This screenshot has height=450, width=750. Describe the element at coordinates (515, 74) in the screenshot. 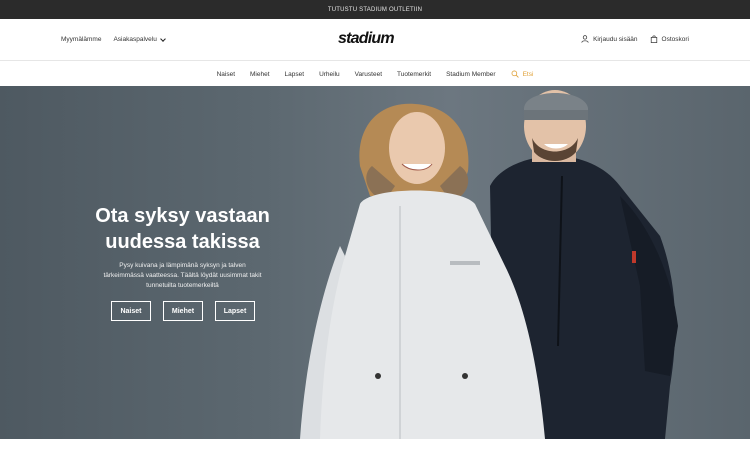

I see `search-icon` at that location.